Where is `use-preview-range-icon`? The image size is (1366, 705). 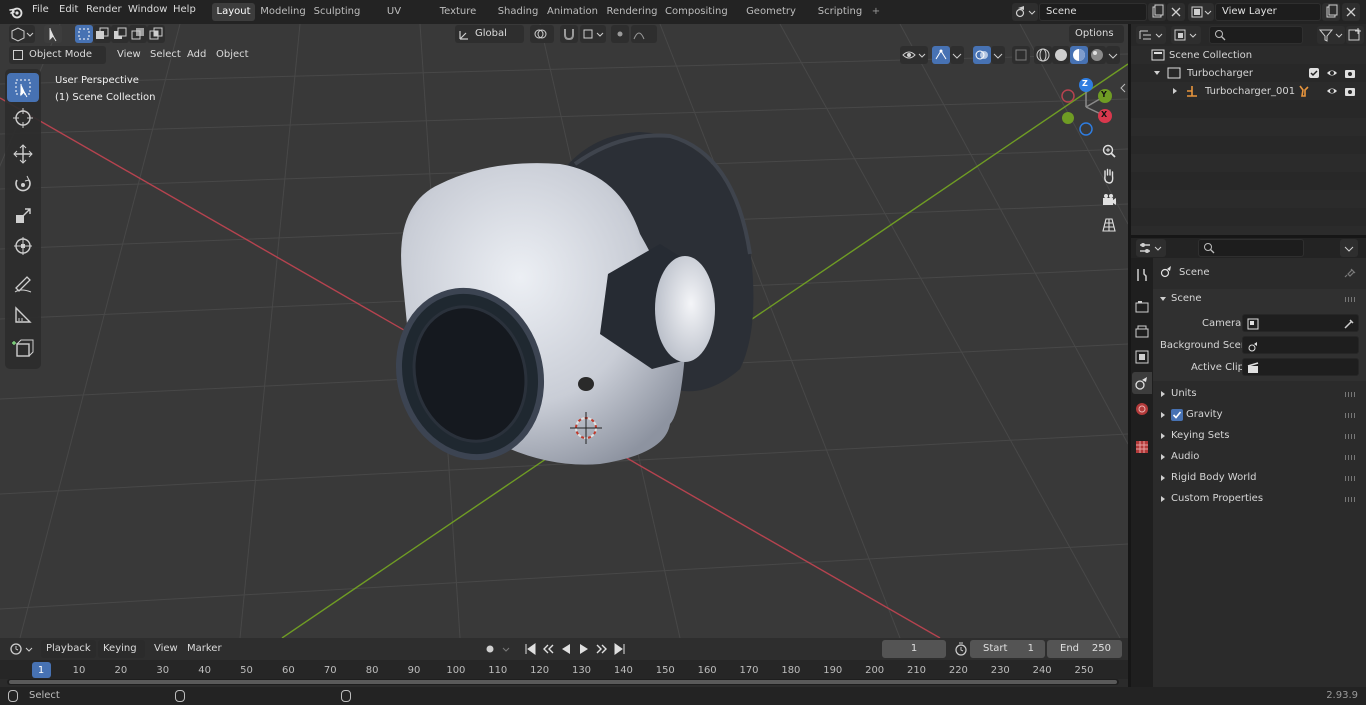 use-preview-range-icon is located at coordinates (961, 649).